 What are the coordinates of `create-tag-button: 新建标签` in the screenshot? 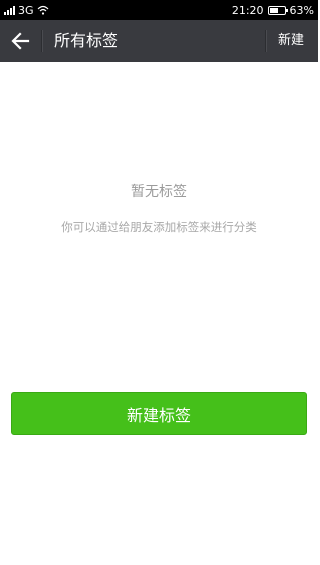 It's located at (159, 413).